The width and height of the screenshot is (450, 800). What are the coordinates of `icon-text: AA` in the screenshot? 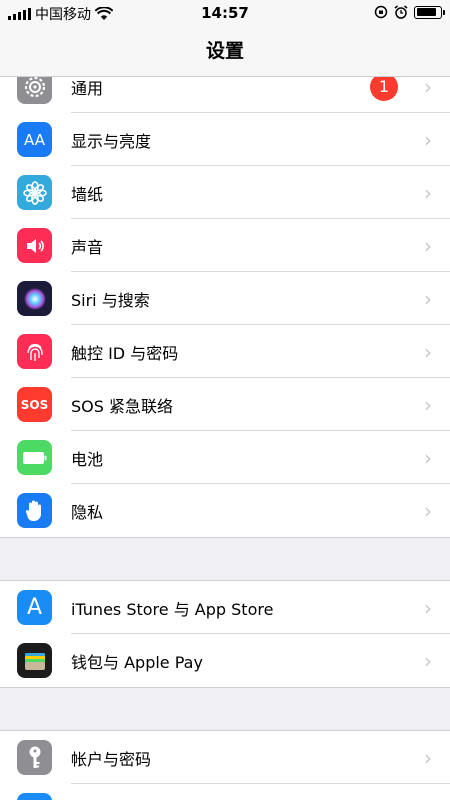 It's located at (34, 139).